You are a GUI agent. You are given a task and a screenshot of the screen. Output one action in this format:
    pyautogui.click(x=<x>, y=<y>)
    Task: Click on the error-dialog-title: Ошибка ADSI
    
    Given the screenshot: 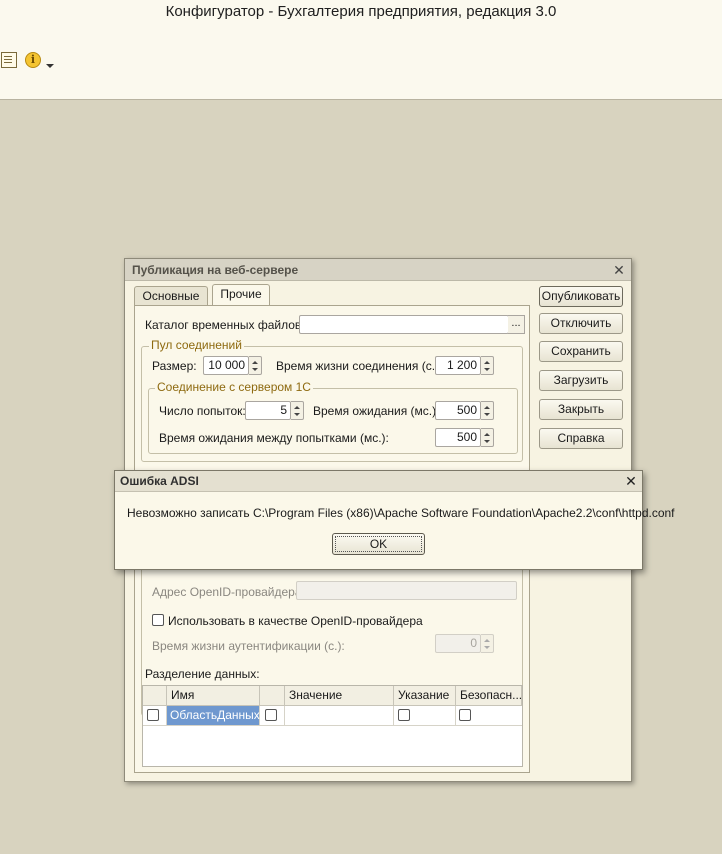 What is the action you would take?
    pyautogui.click(x=159, y=481)
    